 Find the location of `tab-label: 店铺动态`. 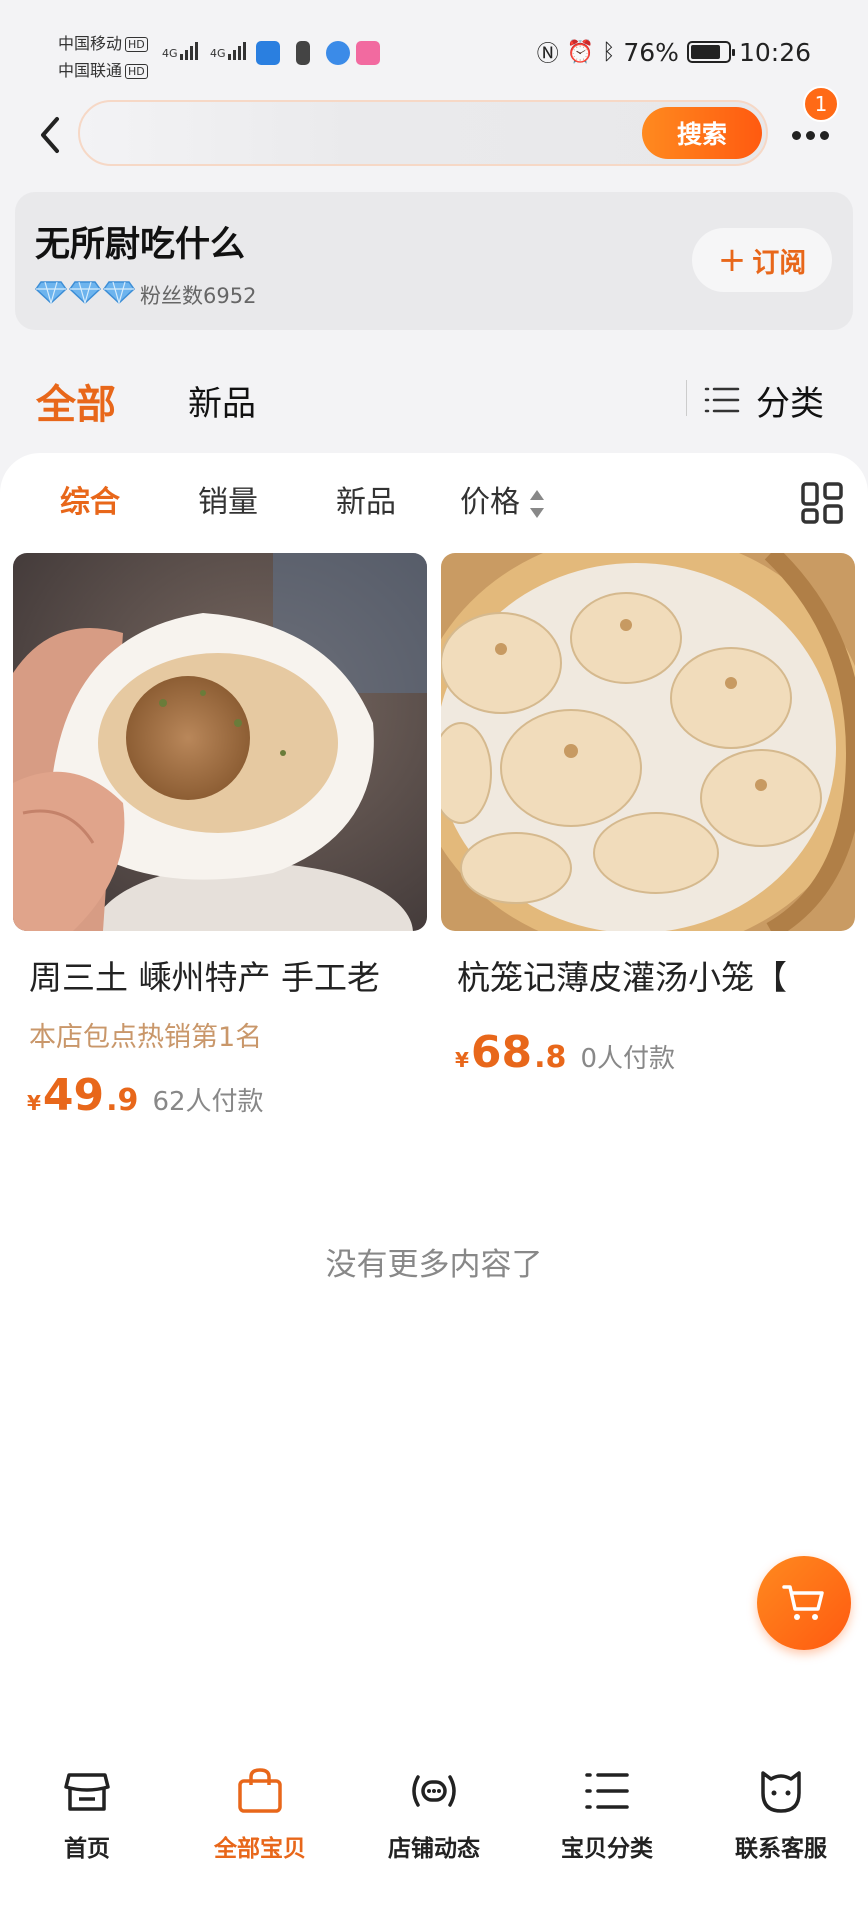

tab-label: 店铺动态 is located at coordinates (434, 1849).